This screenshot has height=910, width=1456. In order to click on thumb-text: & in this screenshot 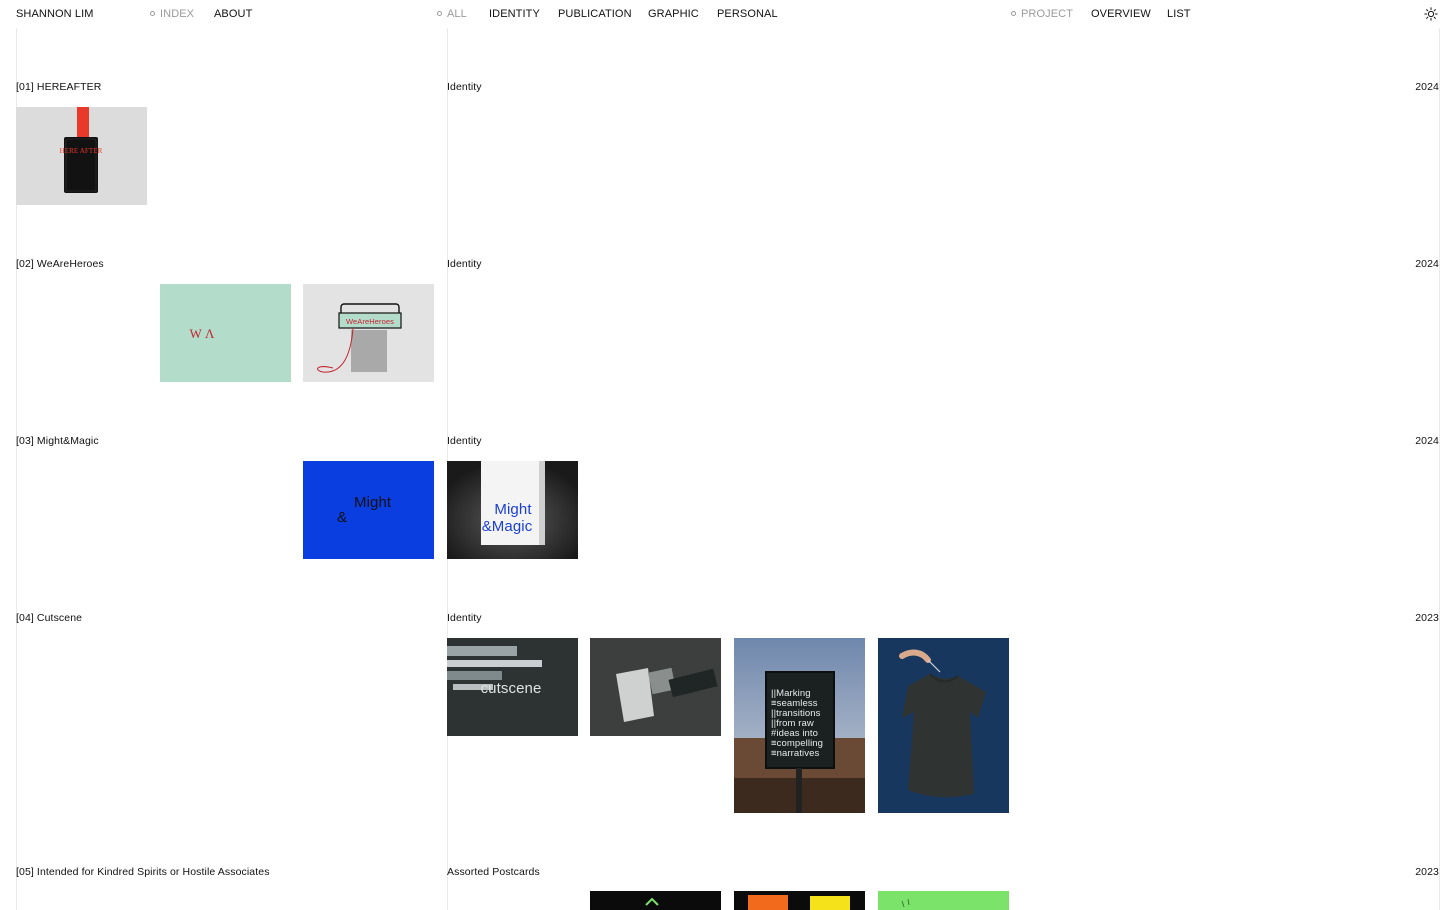, I will do `click(342, 517)`.